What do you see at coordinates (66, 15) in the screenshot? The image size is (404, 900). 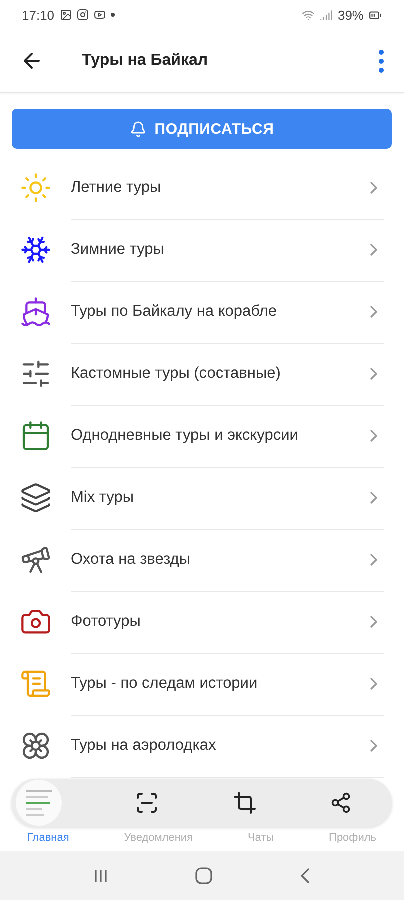 I see `gallery-icon` at bounding box center [66, 15].